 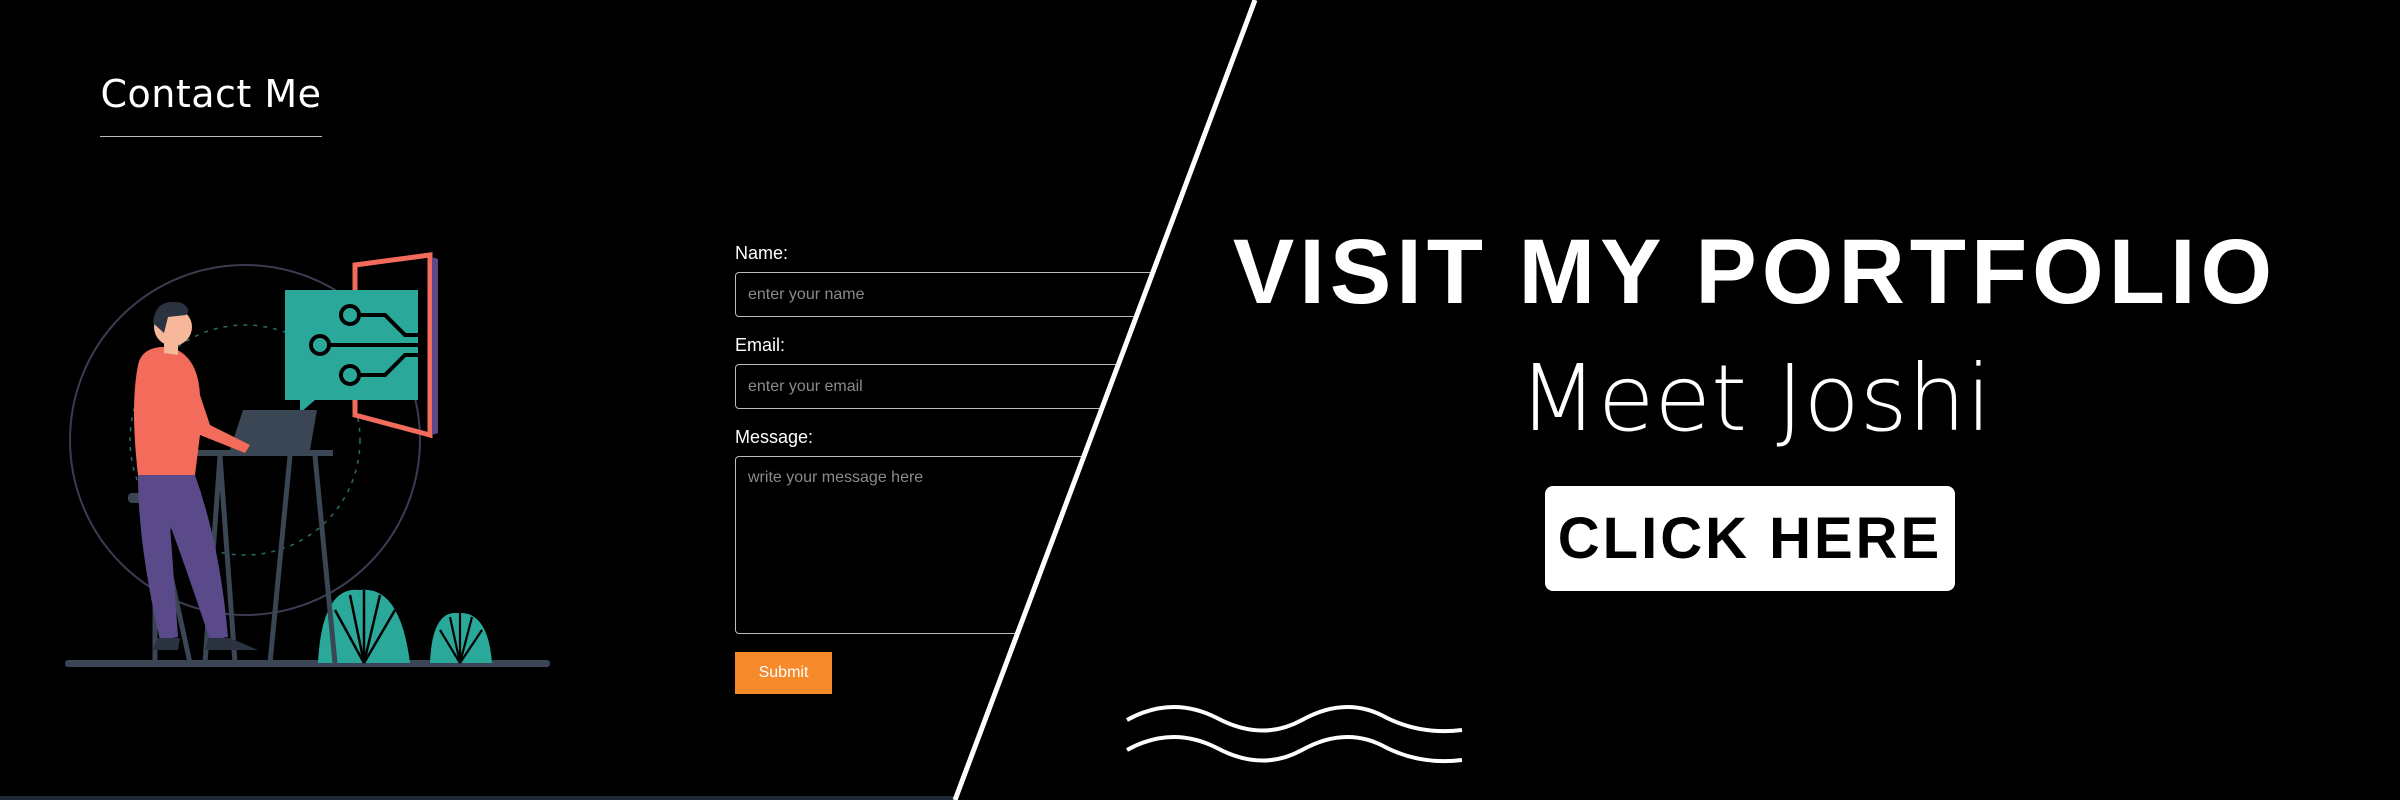 I want to click on wave-decoration-icon, so click(x=1294, y=734).